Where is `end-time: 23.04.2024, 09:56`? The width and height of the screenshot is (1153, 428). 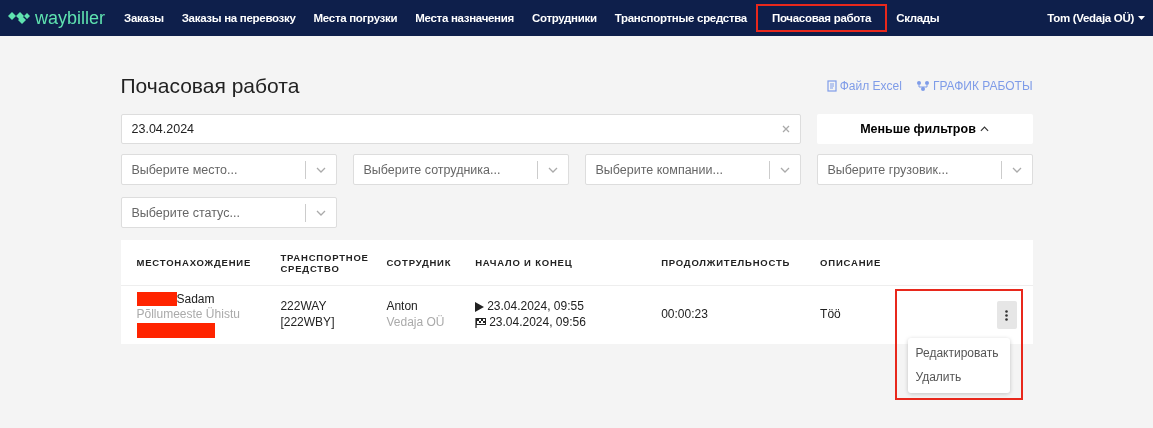
end-time: 23.04.2024, 09:56 is located at coordinates (537, 323).